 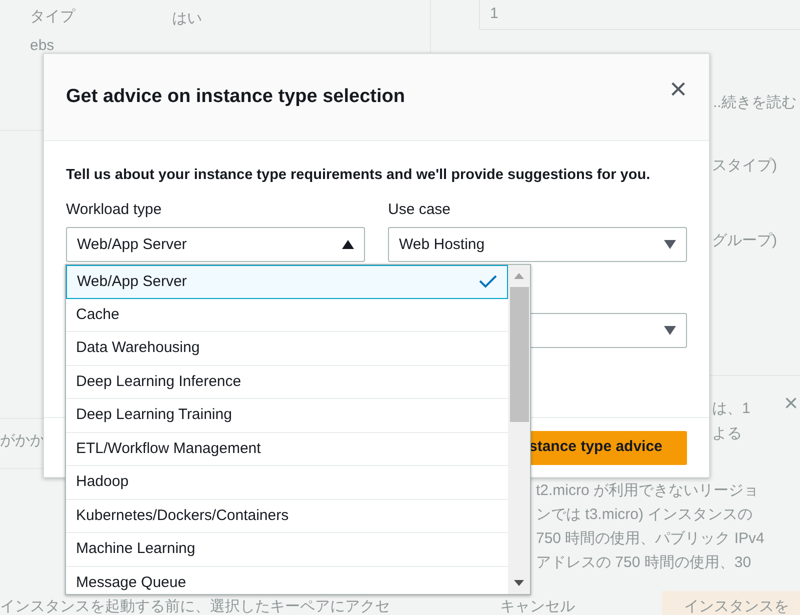 I want to click on dropdown-option: Machine Learning, so click(x=287, y=549).